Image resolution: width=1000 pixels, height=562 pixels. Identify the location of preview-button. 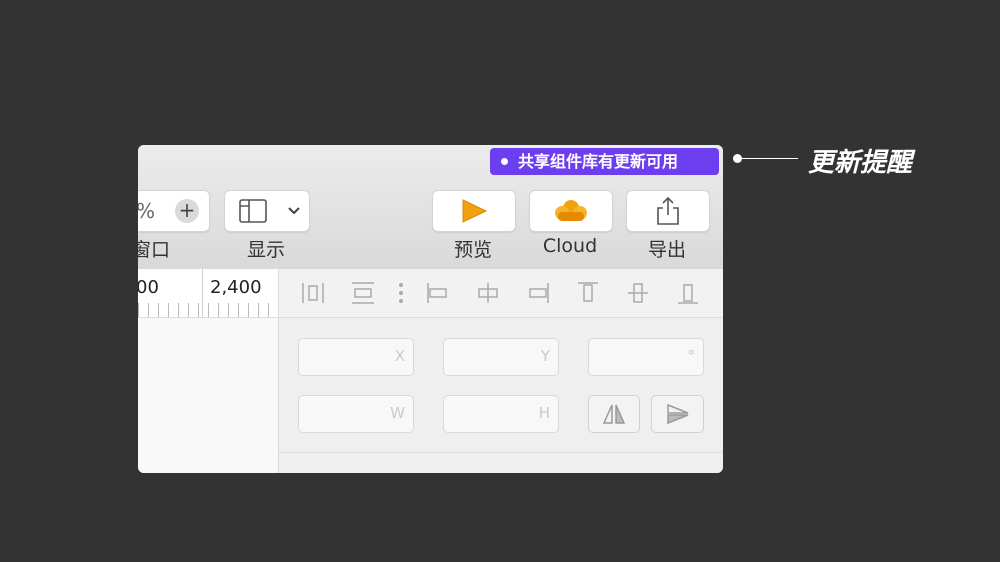
(474, 211).